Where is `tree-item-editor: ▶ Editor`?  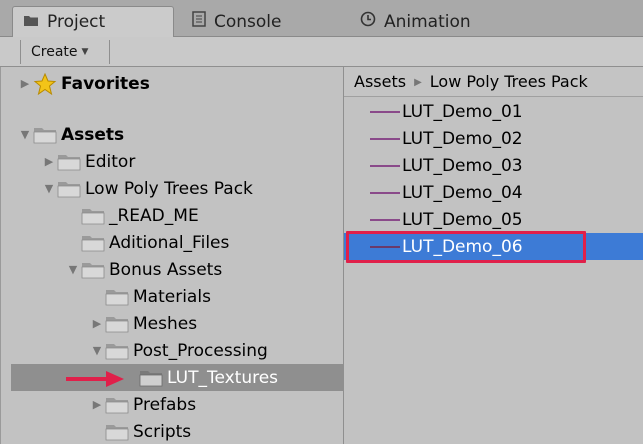
tree-item-editor: ▶ Editor is located at coordinates (172, 161).